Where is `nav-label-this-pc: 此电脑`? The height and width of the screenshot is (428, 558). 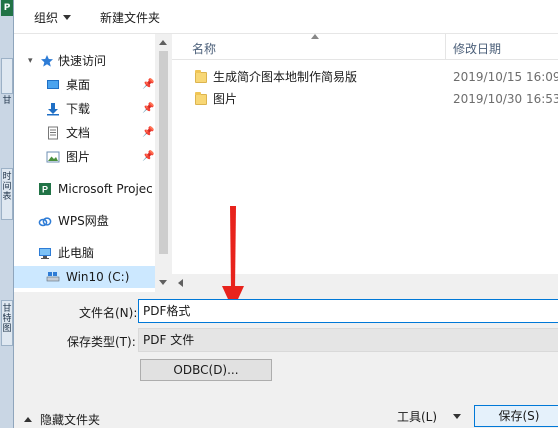 nav-label-this-pc: 此电脑 is located at coordinates (76, 253).